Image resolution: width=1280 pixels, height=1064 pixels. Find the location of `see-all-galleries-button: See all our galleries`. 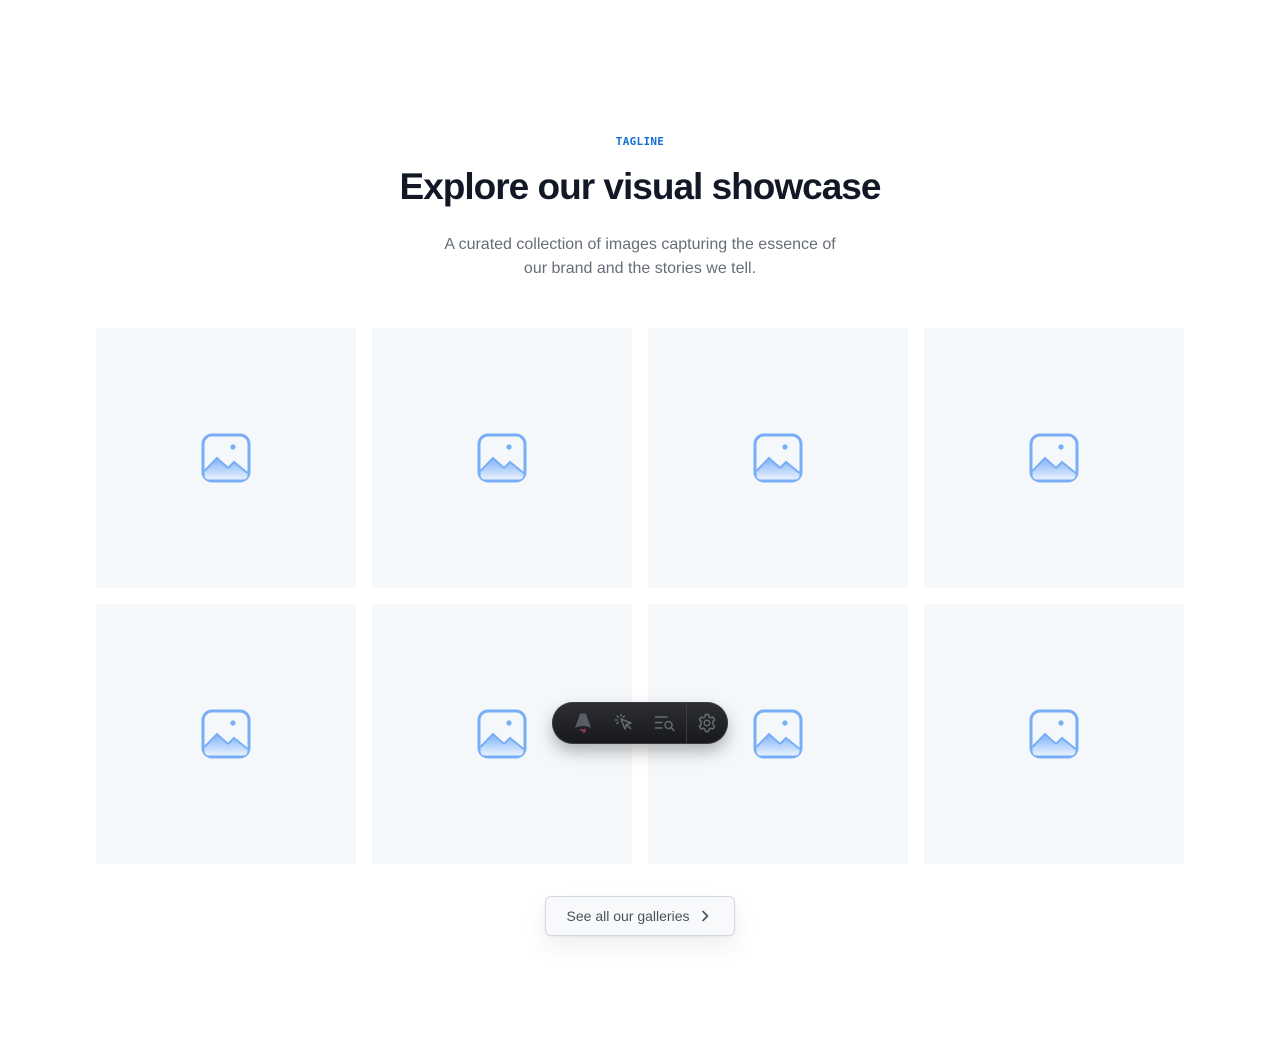

see-all-galleries-button: See all our galleries is located at coordinates (640, 916).